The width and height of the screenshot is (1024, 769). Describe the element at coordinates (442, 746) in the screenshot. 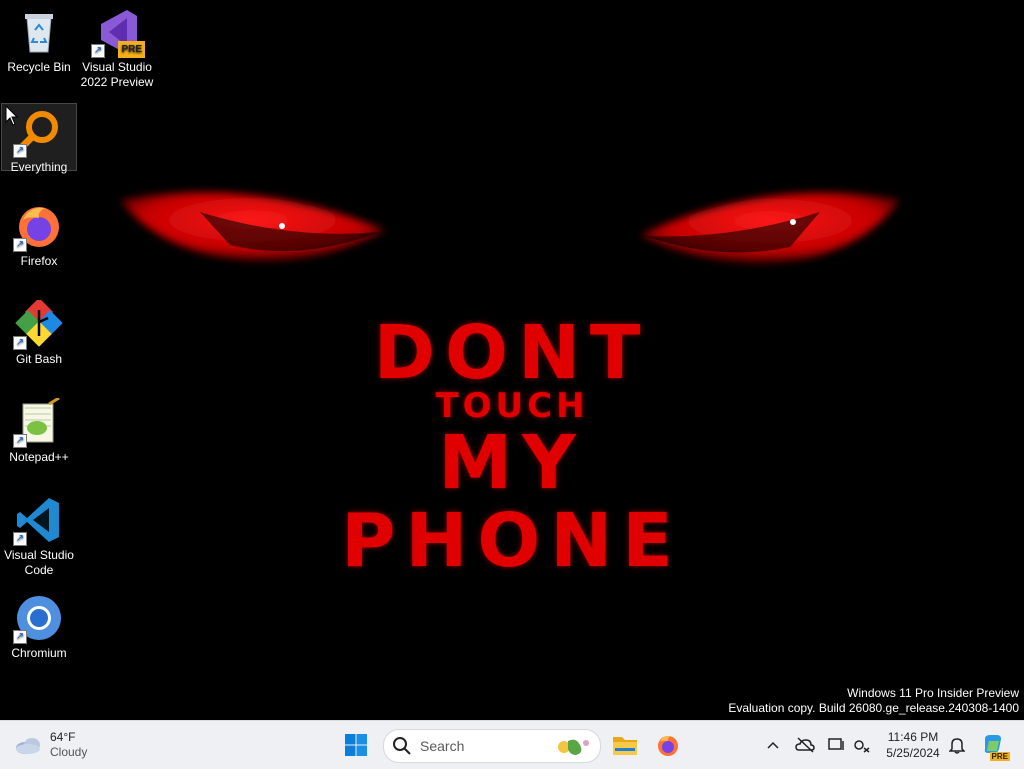

I see `search-placeholder: Search` at that location.